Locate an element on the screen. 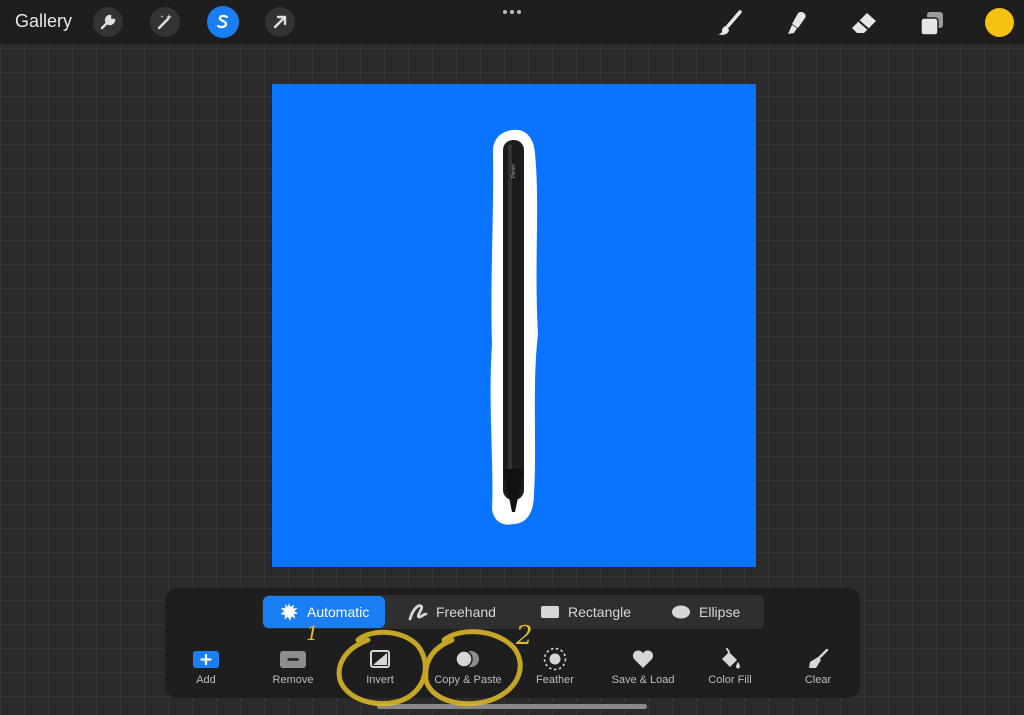 This screenshot has width=1024, height=715. copy-paste-button: Copy & Paste is located at coordinates (468, 667).